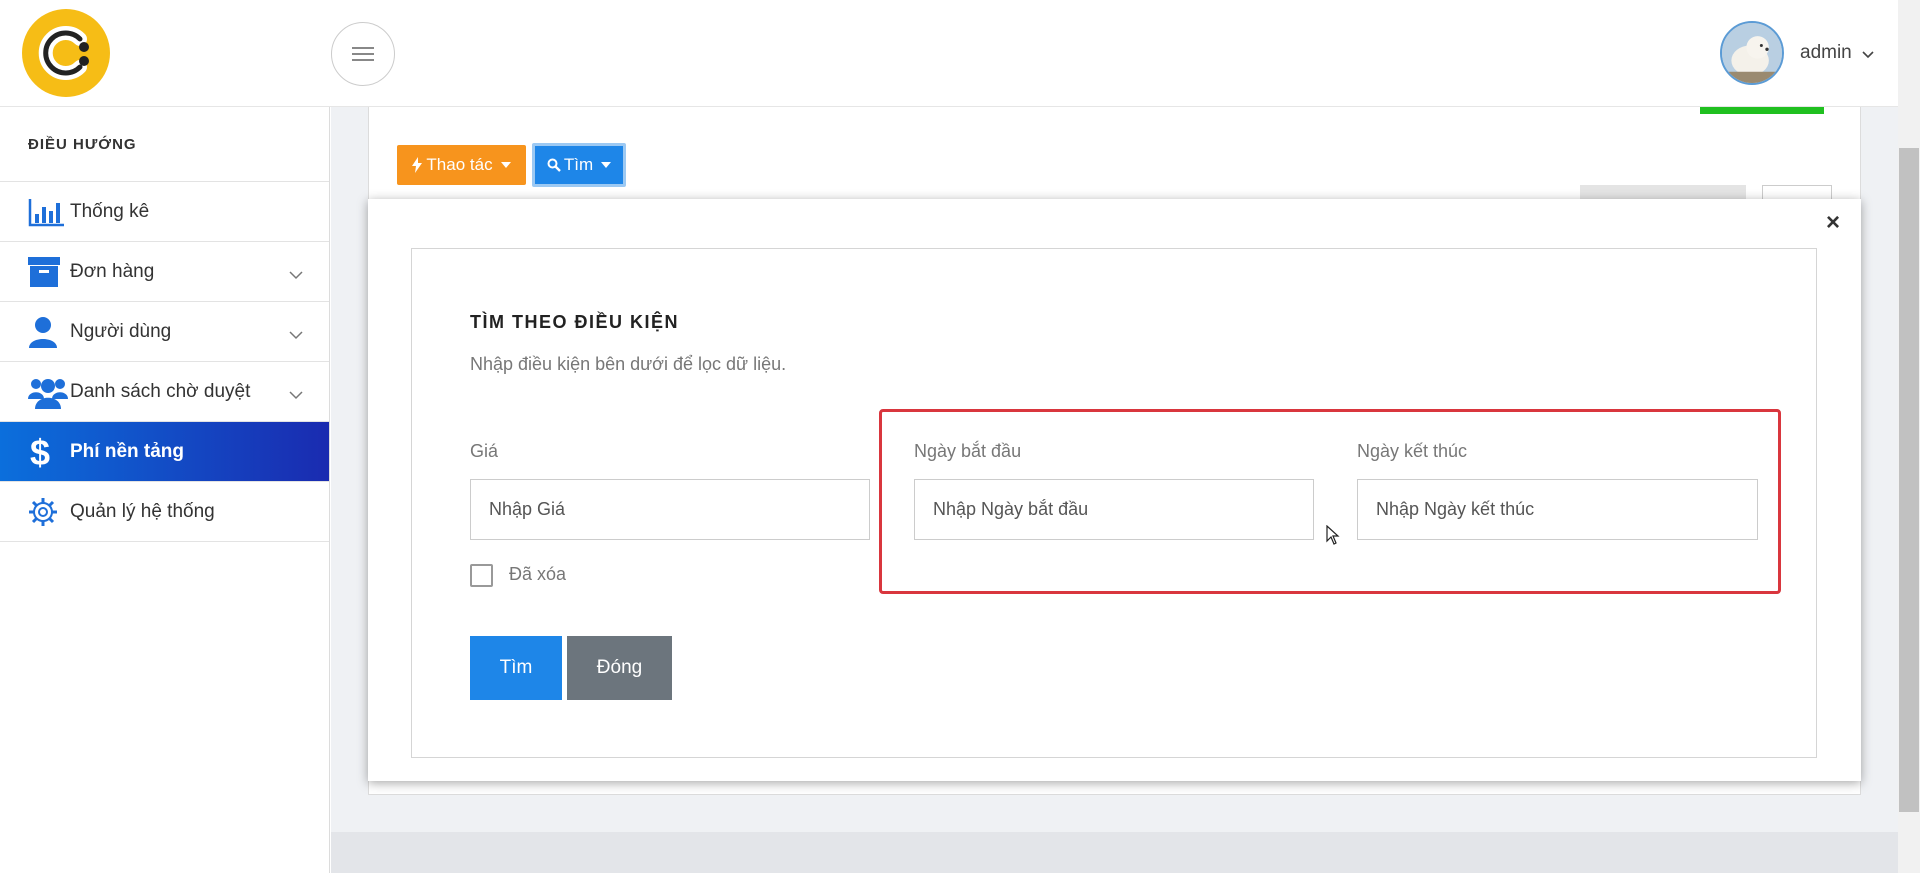 This screenshot has width=1920, height=873. I want to click on sidebar-item-statistics: Thống kê, so click(164, 212).